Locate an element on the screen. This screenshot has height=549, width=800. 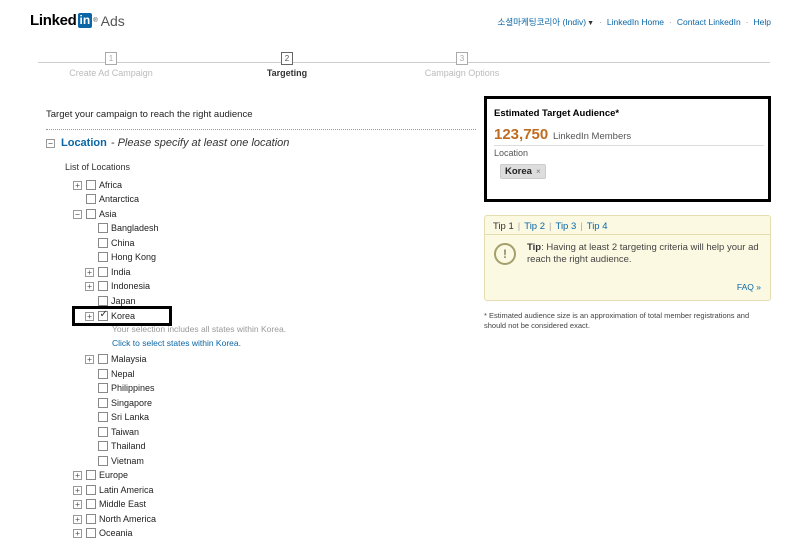
location-middle-east: + Middle East is located at coordinates (110, 504).